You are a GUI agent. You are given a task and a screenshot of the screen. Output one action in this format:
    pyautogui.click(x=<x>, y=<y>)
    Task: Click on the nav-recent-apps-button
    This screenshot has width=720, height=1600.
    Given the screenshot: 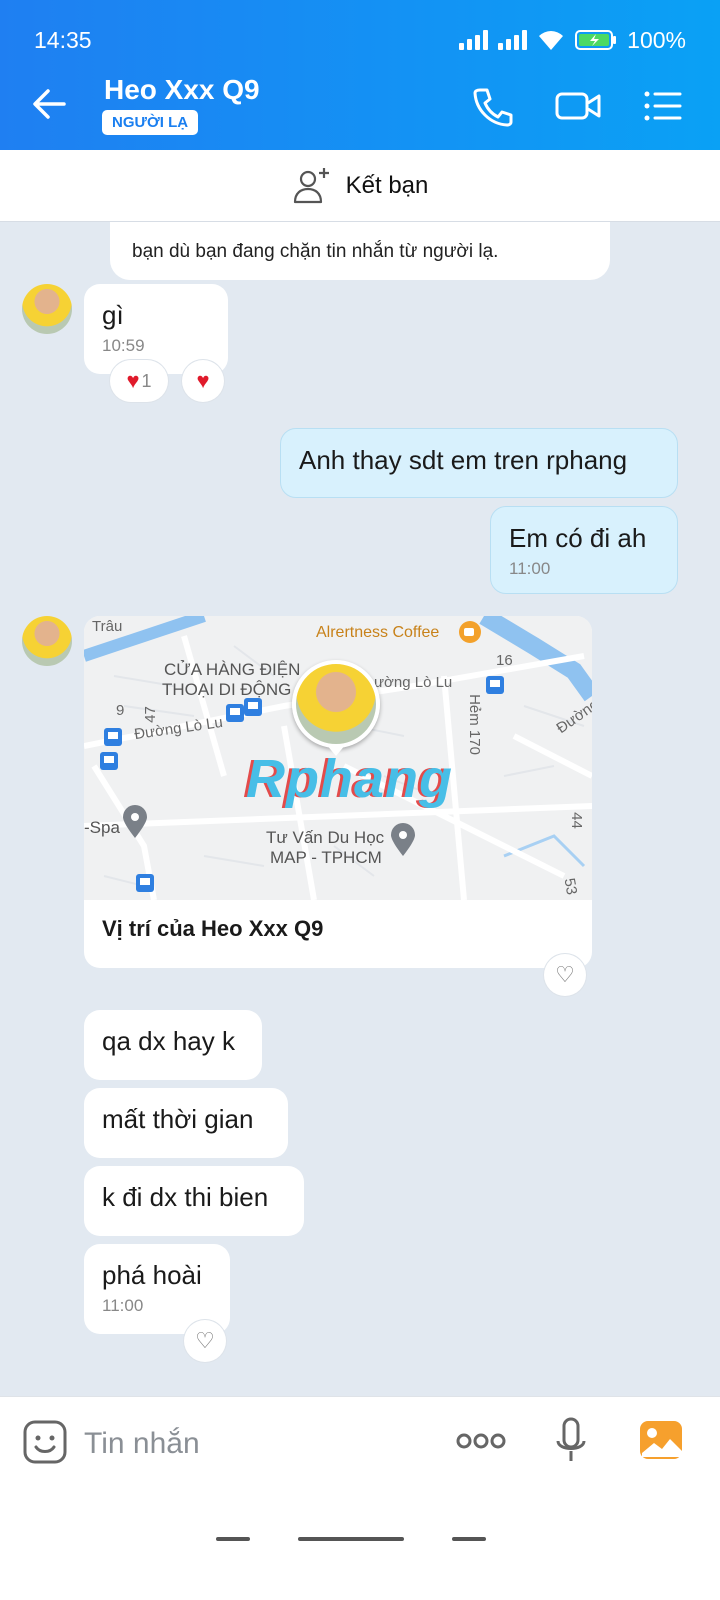 What is the action you would take?
    pyautogui.click(x=233, y=1539)
    